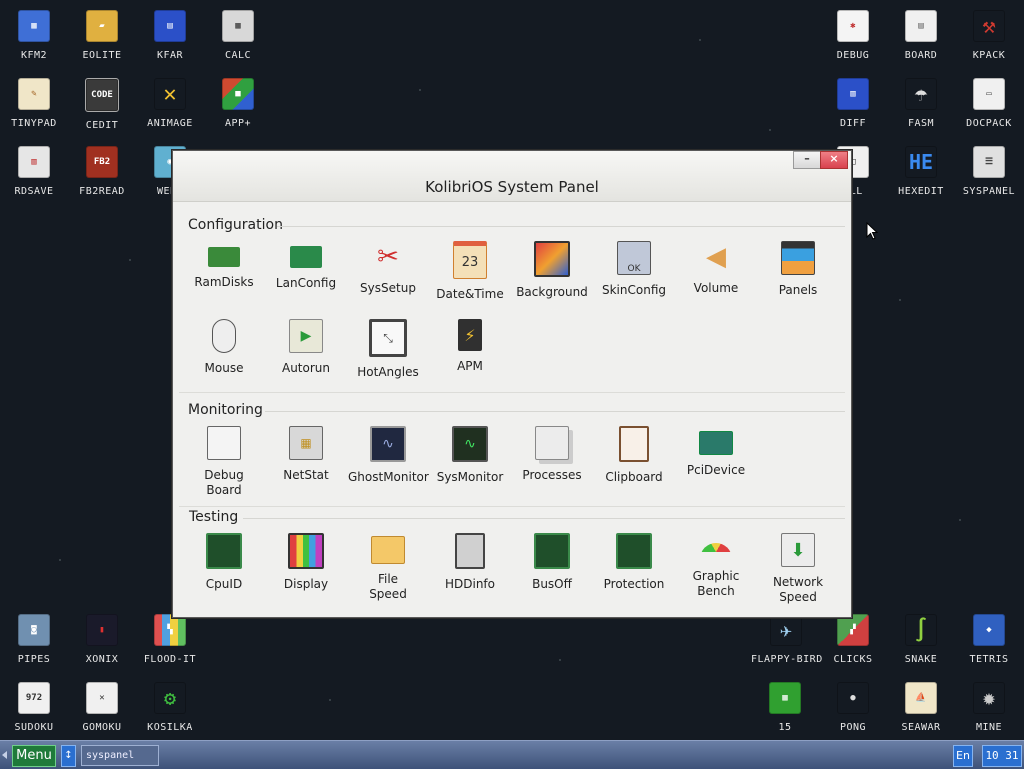 Image resolution: width=1024 pixels, height=769 pixels. Describe the element at coordinates (921, 104) in the screenshot. I see `desktop-icon-fasm: ☂ FASM` at that location.